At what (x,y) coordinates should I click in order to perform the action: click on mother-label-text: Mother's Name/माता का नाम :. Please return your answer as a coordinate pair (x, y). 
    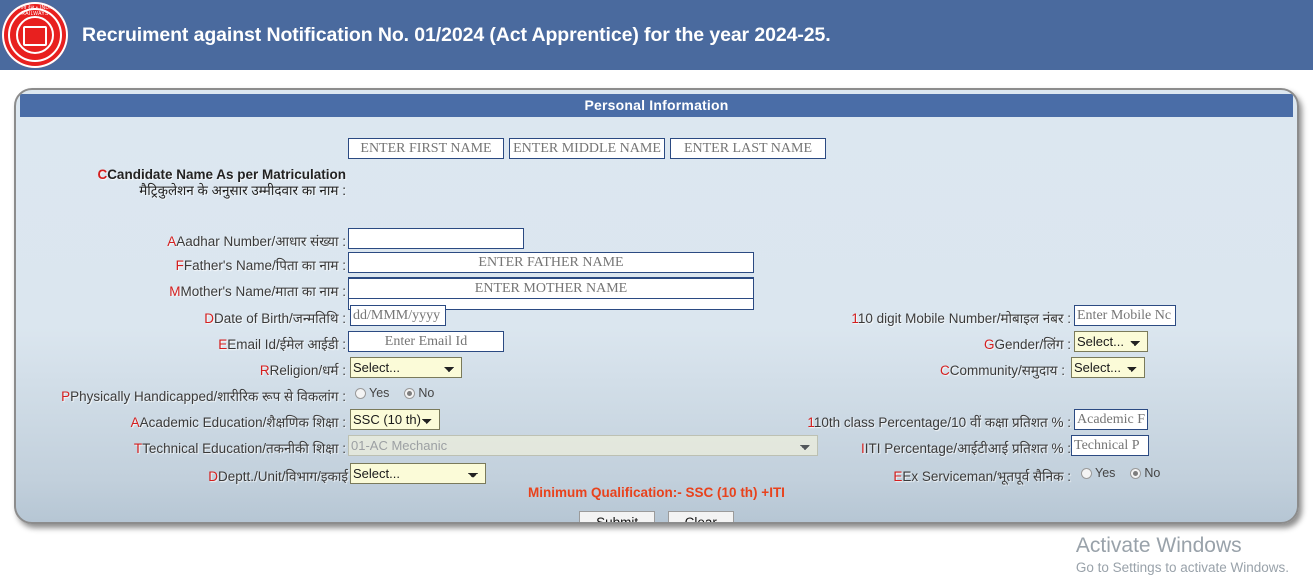
    Looking at the image, I should click on (263, 291).